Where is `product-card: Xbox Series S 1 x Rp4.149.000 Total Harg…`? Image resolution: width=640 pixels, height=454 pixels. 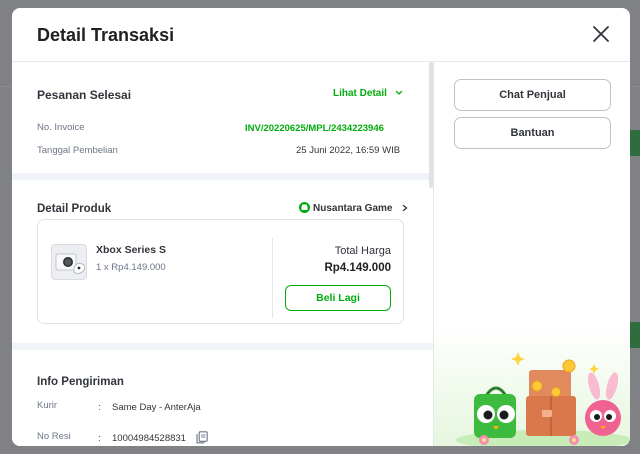 product-card: Xbox Series S 1 x Rp4.149.000 Total Harg… is located at coordinates (220, 271).